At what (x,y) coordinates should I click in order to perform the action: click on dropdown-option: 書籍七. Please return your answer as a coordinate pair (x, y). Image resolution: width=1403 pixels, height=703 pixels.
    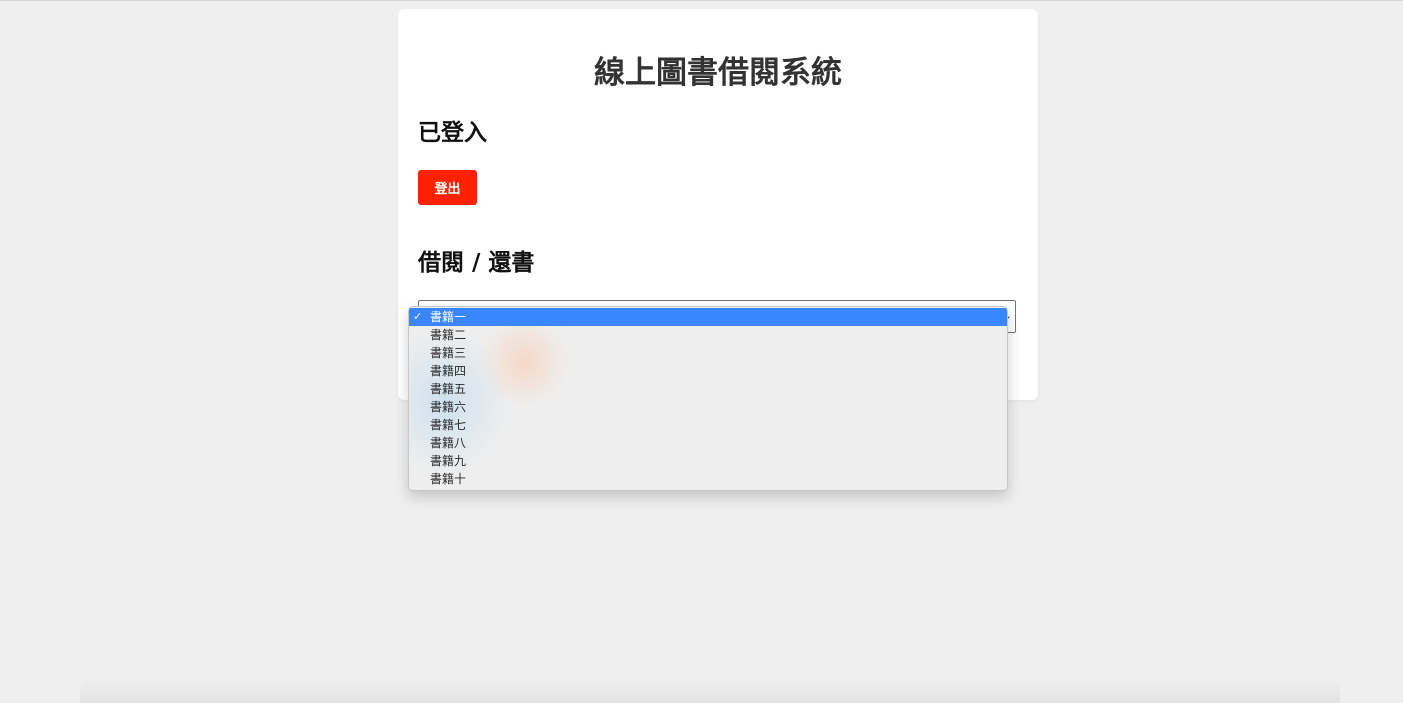
    Looking at the image, I should click on (708, 425).